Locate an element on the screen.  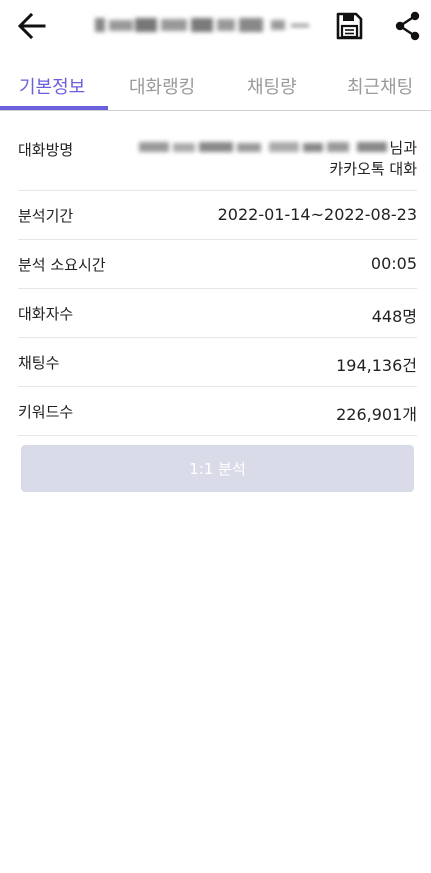
period-label: 분석기간 is located at coordinates (46, 216).